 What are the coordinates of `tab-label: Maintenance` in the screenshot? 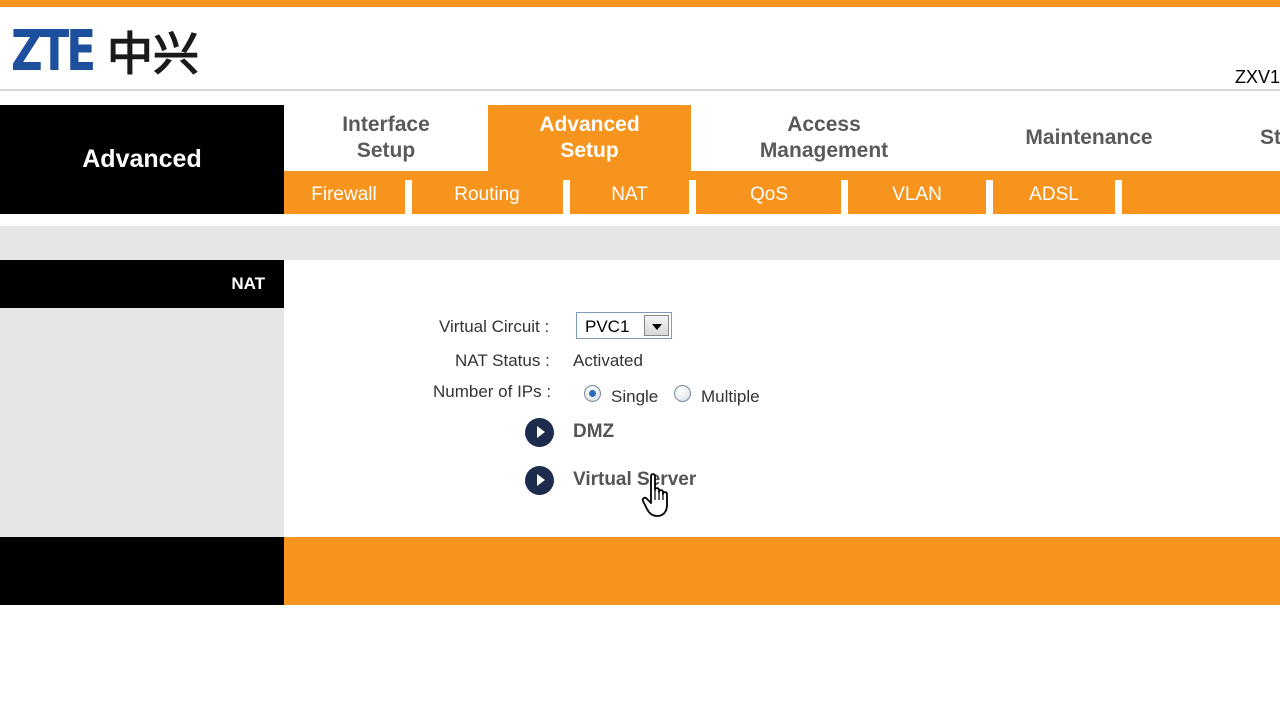 It's located at (1089, 137).